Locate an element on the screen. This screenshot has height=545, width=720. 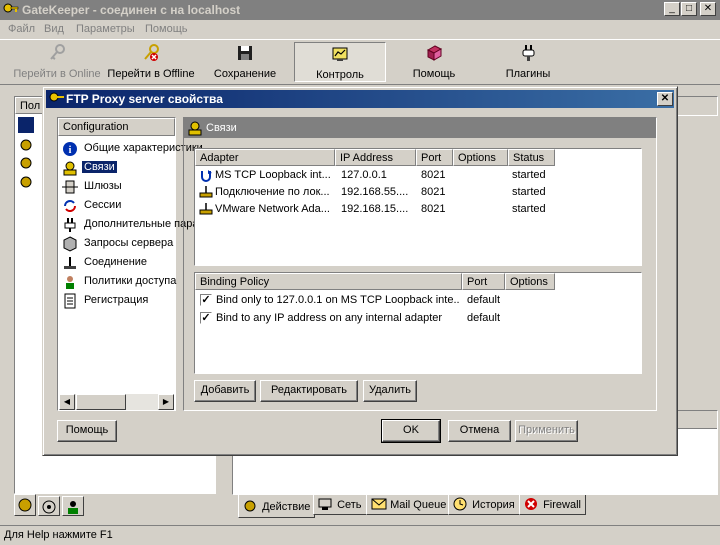
menu-settings: Параметры is located at coordinates (105, 29).